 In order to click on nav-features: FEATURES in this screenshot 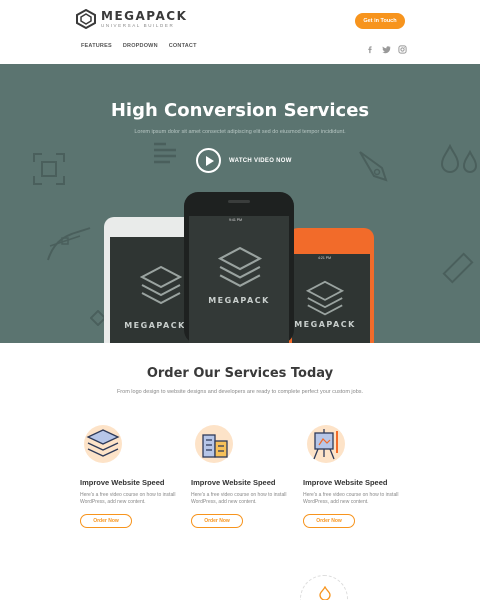, I will do `click(96, 46)`.